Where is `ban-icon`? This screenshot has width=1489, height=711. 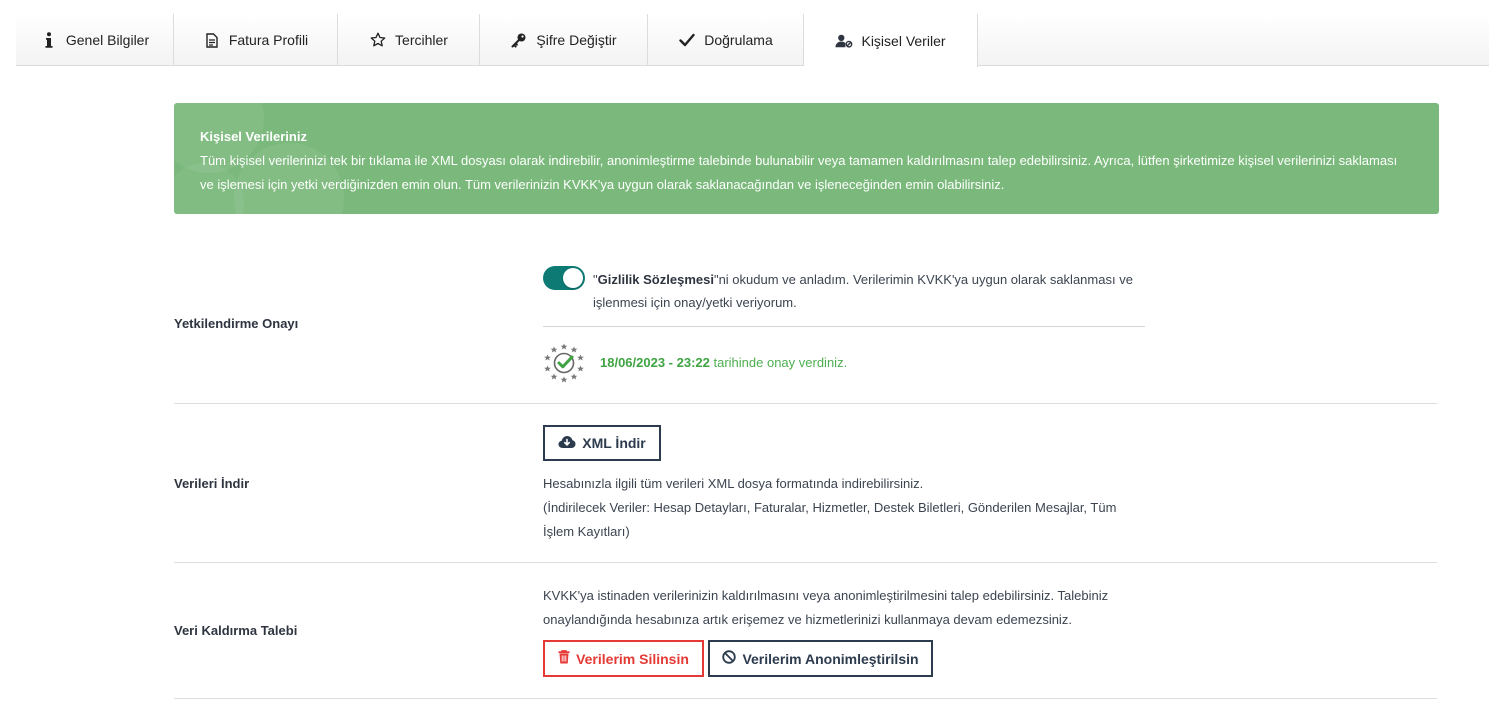
ban-icon is located at coordinates (729, 658).